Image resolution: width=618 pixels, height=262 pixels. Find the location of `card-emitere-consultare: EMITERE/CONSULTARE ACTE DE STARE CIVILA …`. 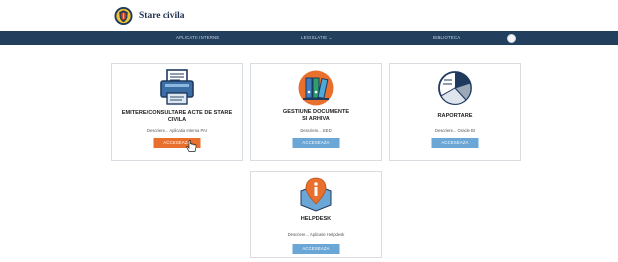

card-emitere-consultare: EMITERE/CONSULTARE ACTE DE STARE CIVILA … is located at coordinates (177, 112).